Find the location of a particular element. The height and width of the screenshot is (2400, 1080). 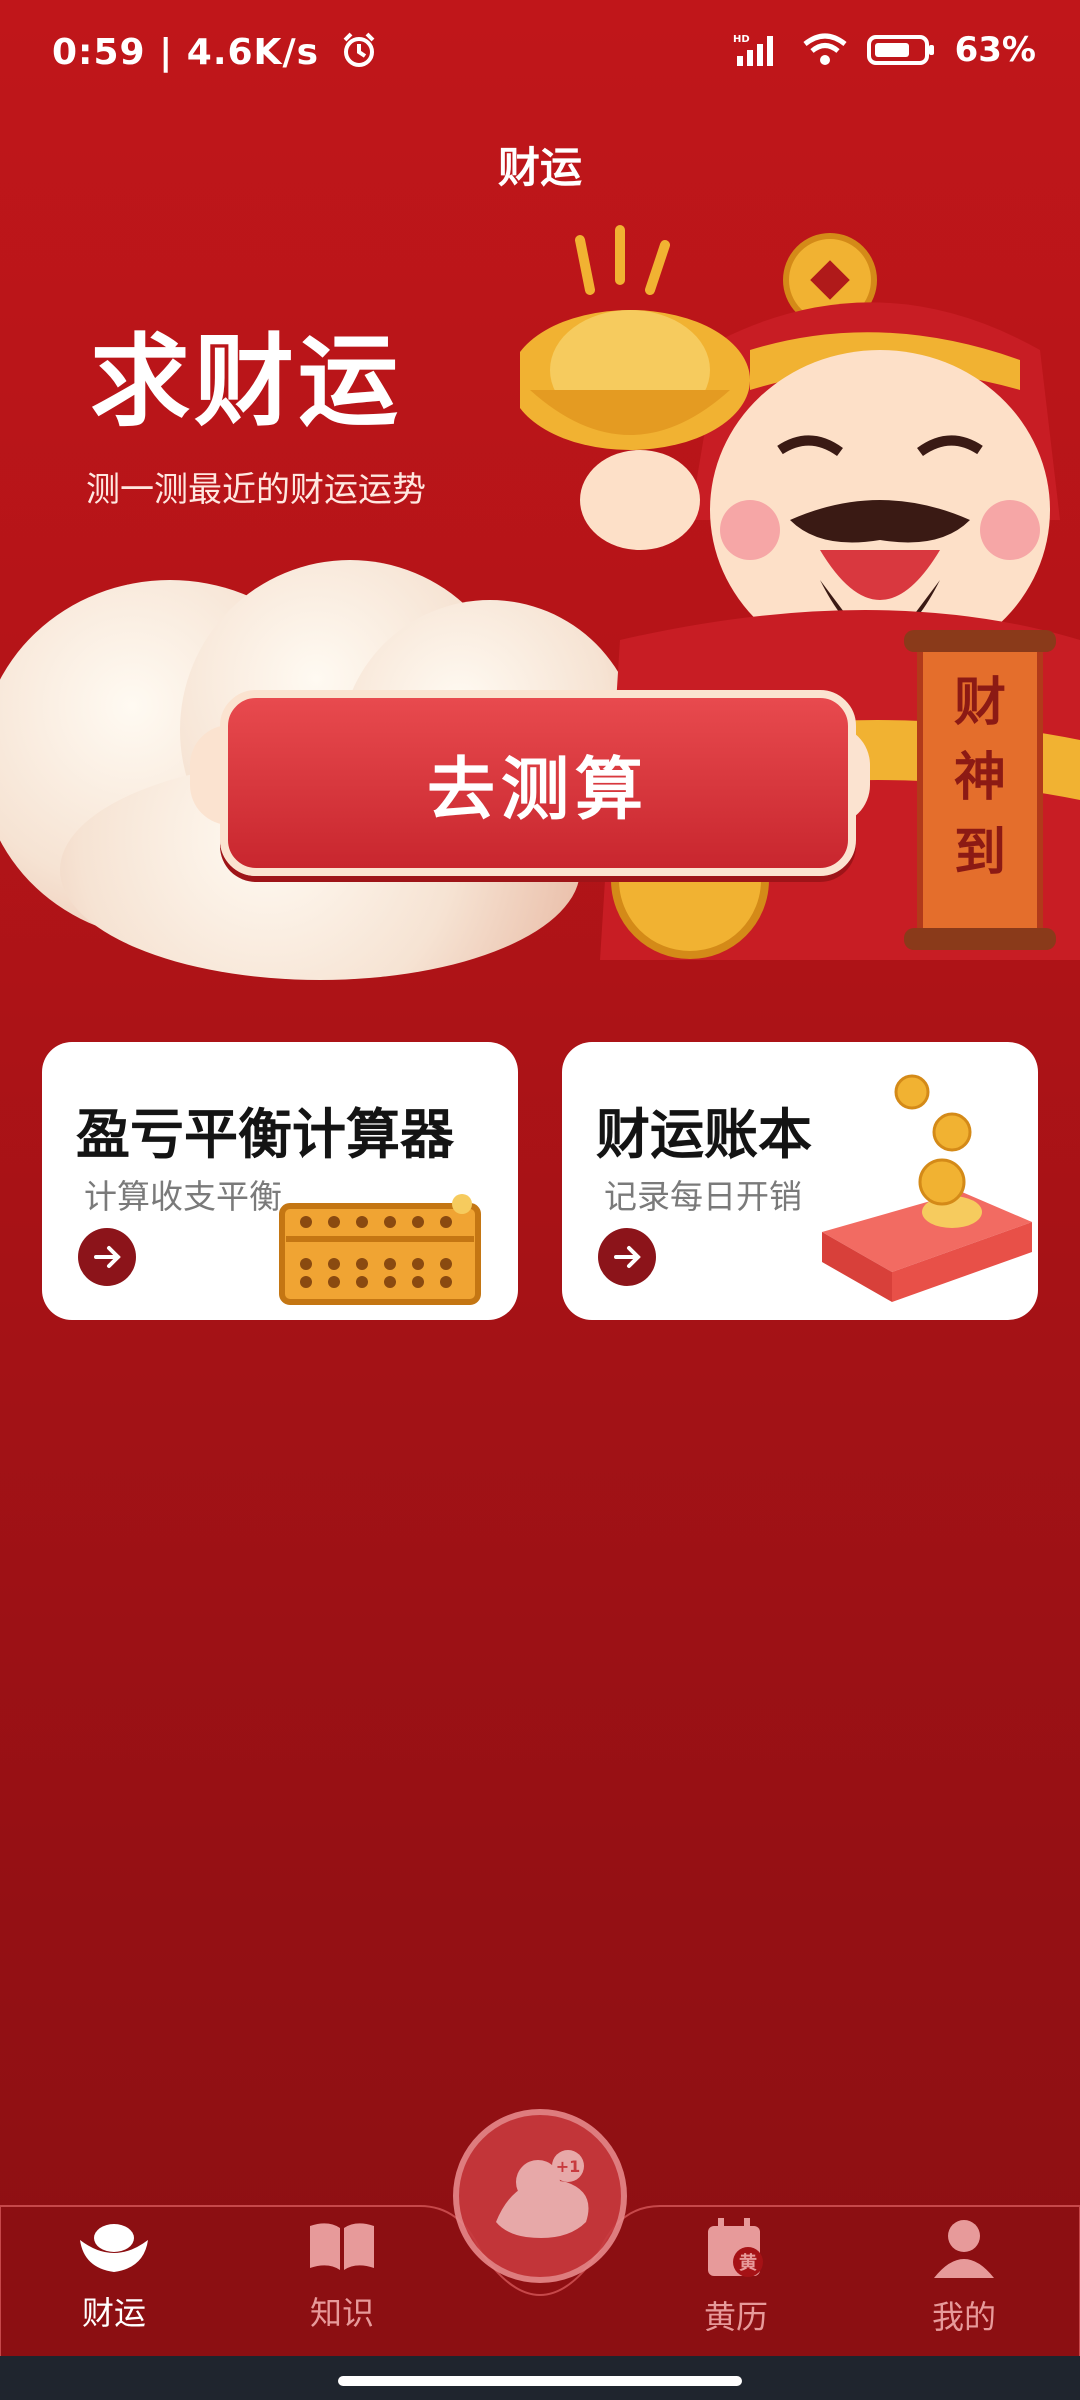

hero-title: 求财运 is located at coordinates (246, 381).